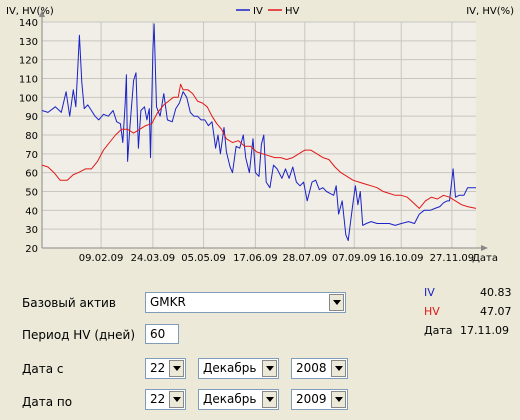  What do you see at coordinates (162, 334) in the screenshot?
I see `hv-period-input: 60` at bounding box center [162, 334].